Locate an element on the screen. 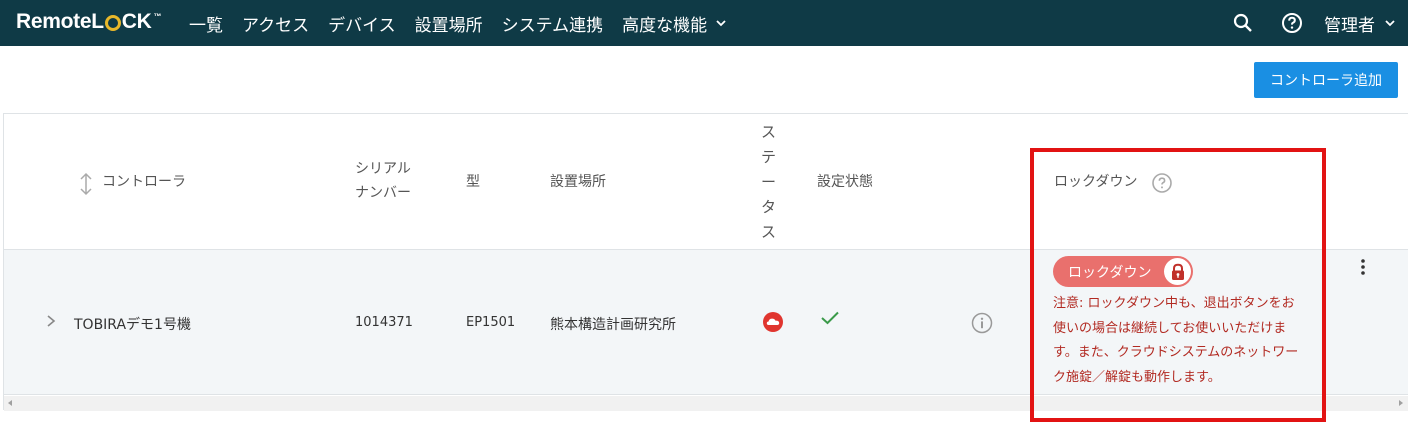 The width and height of the screenshot is (1408, 444). nav-item-label: アクセス is located at coordinates (276, 25).